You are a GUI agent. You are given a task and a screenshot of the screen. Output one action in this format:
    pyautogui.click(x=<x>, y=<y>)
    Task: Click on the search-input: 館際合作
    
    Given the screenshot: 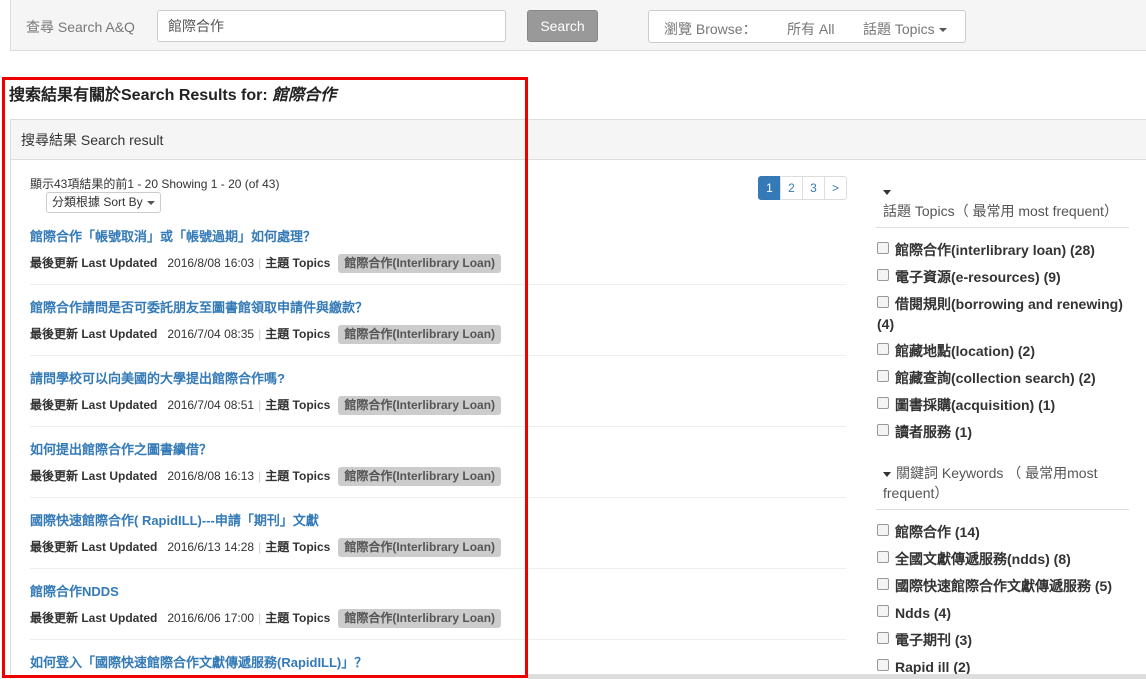 What is the action you would take?
    pyautogui.click(x=331, y=26)
    